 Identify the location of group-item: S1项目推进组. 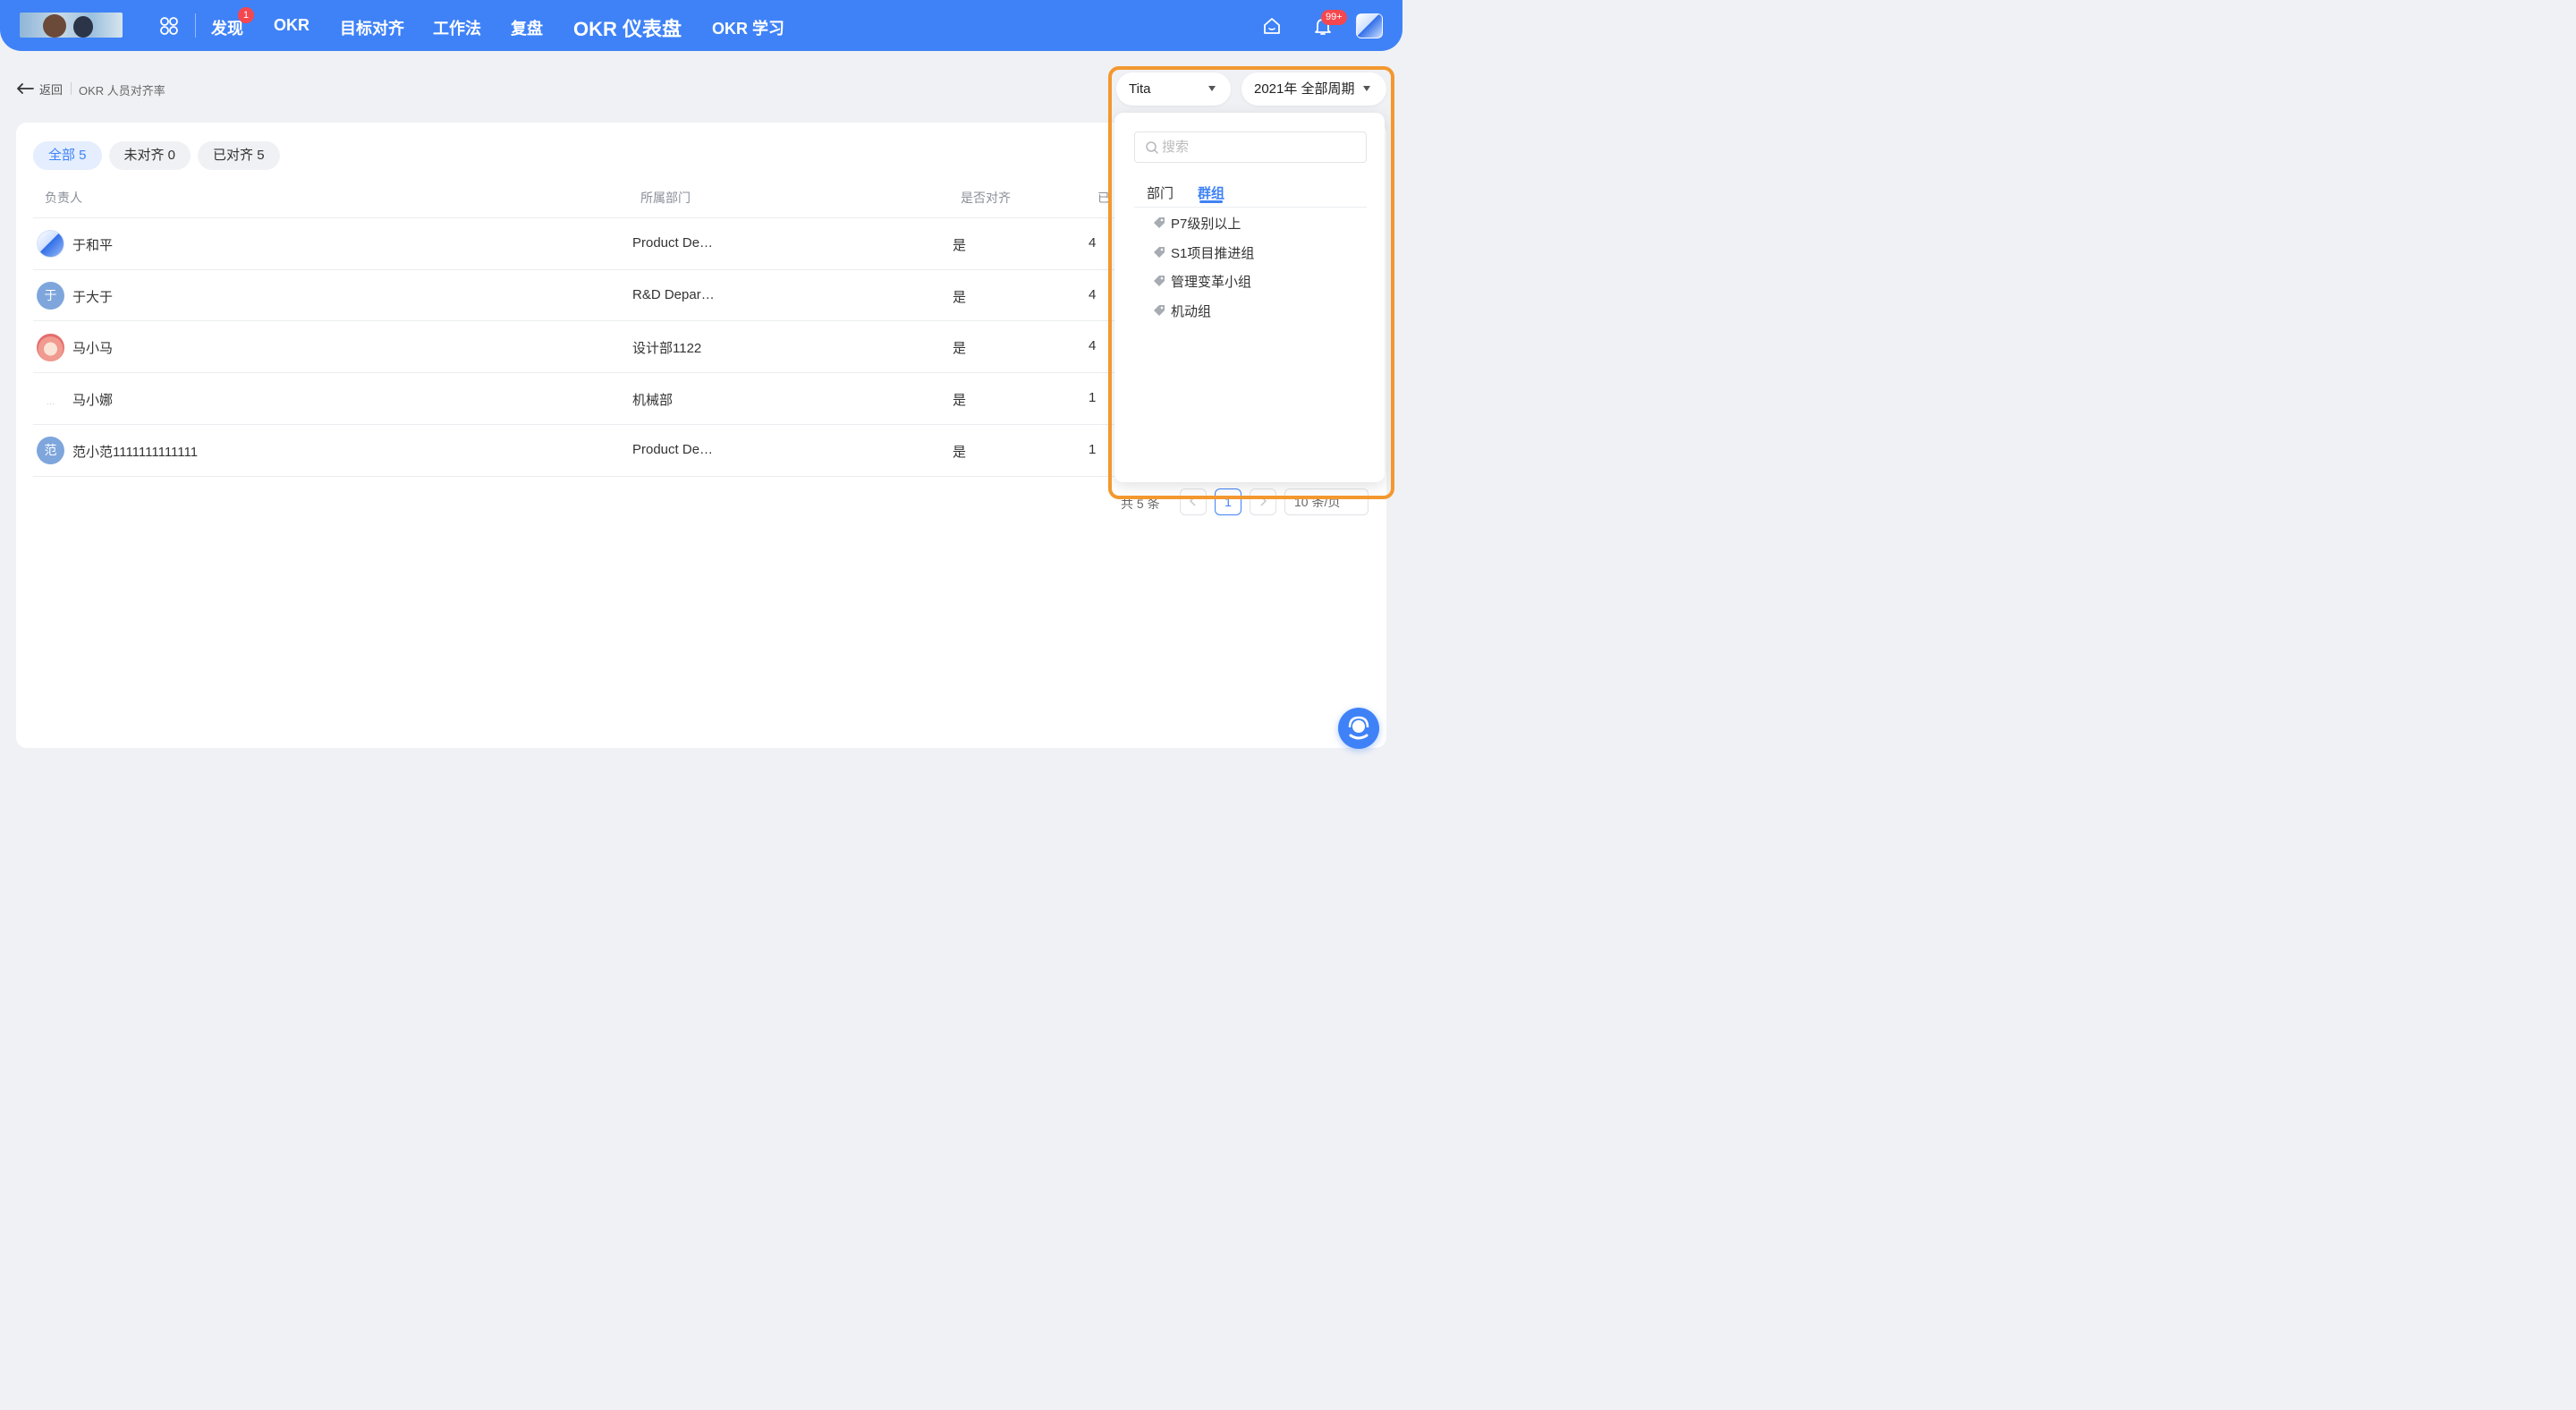
(1203, 252).